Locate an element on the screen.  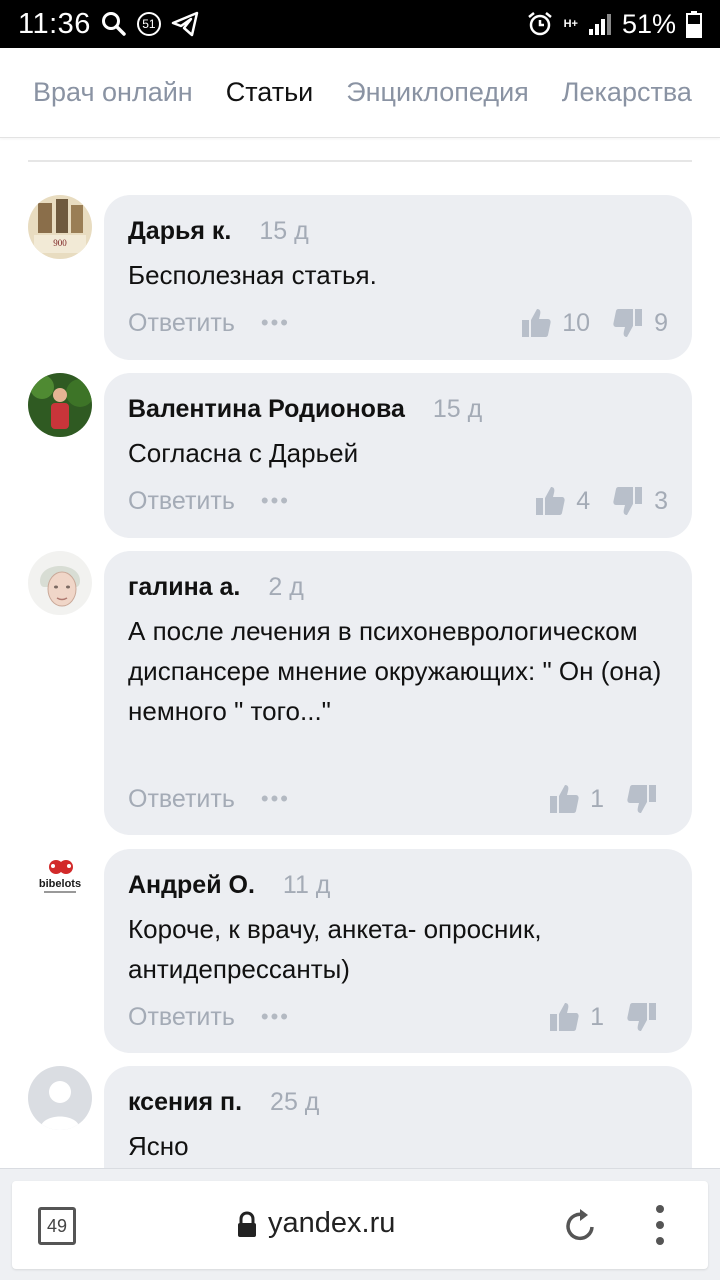
comment-author: ксения п. is located at coordinates (185, 1102).